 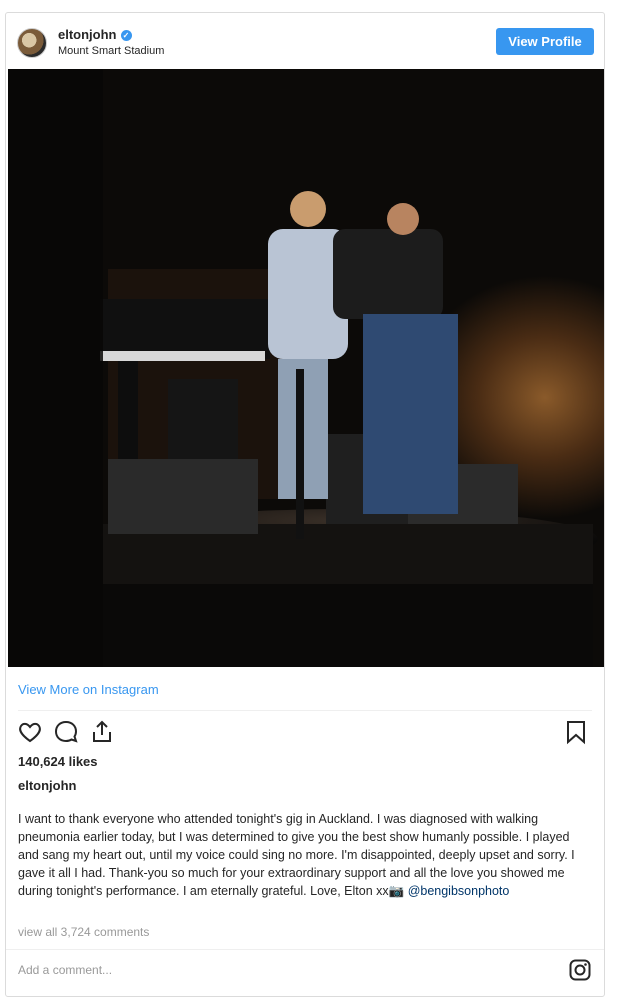 I want to click on verified-badge-icon: ✓, so click(x=126, y=35).